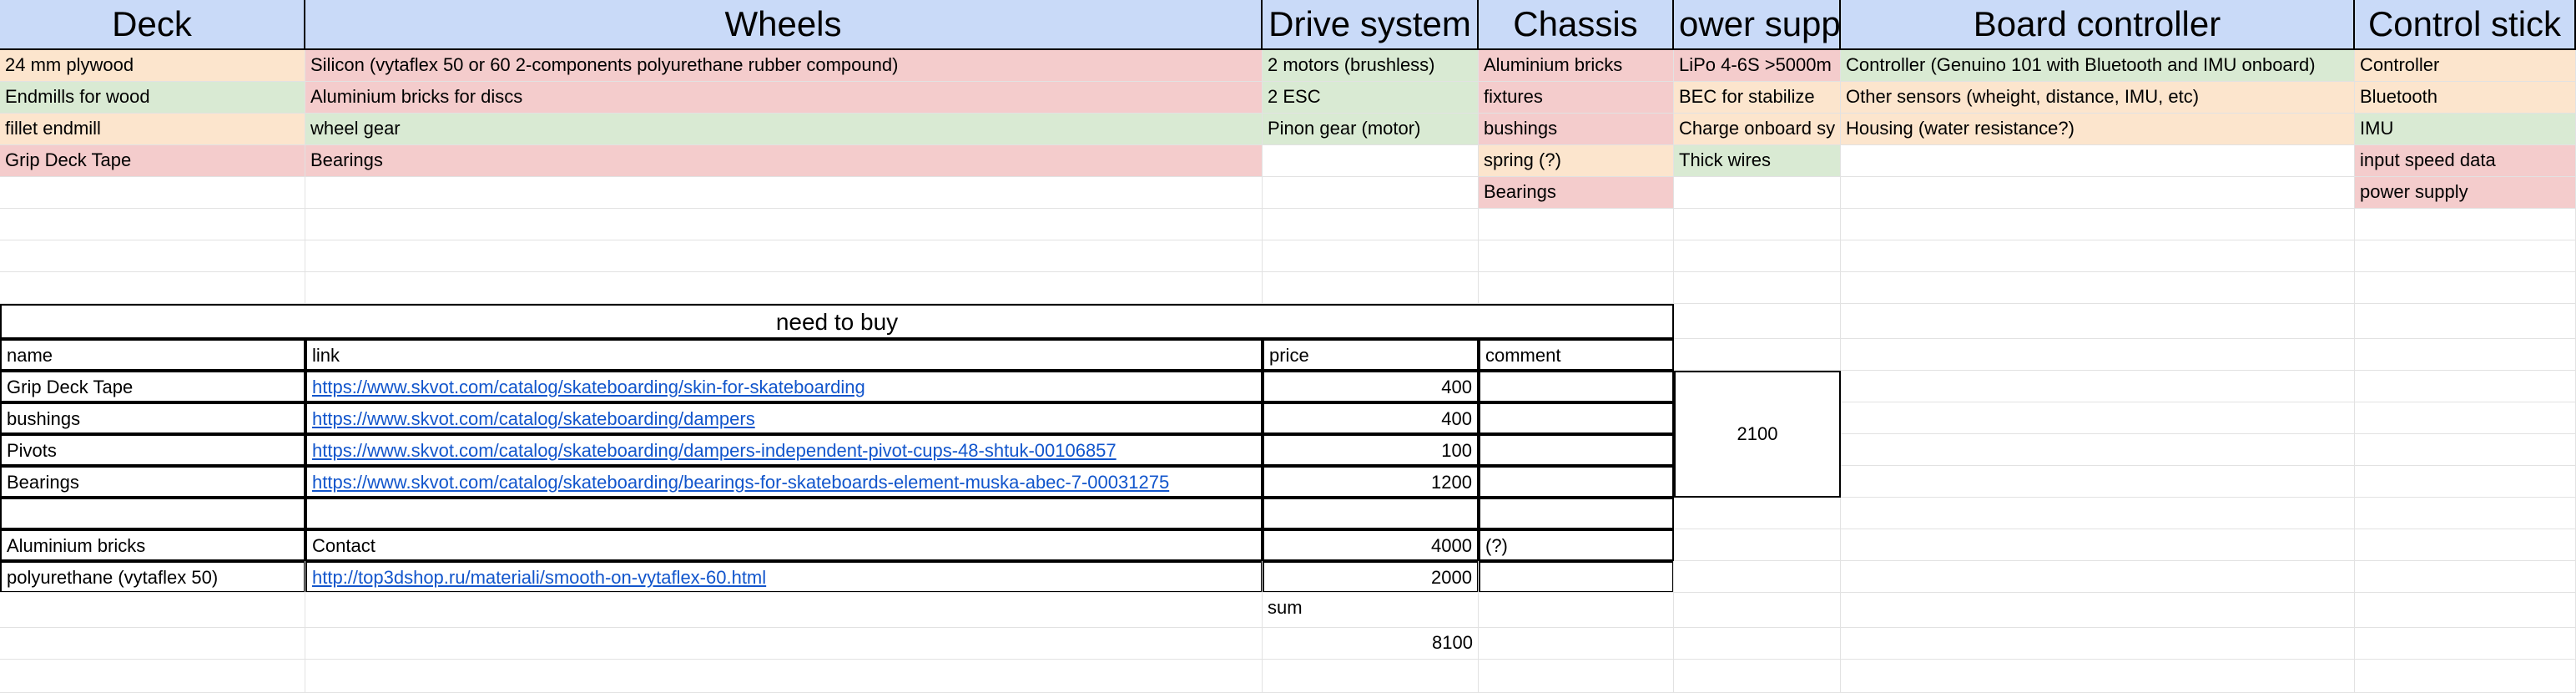 This screenshot has height=693, width=2576. What do you see at coordinates (1758, 161) in the screenshot?
I see `component-cell: Thick wires` at bounding box center [1758, 161].